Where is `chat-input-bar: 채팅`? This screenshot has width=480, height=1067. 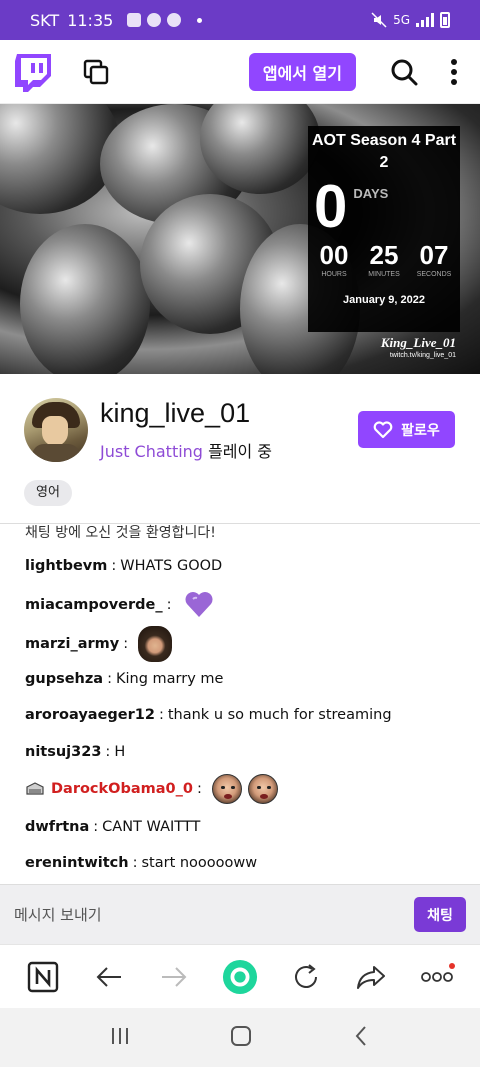 chat-input-bar: 채팅 is located at coordinates (240, 914).